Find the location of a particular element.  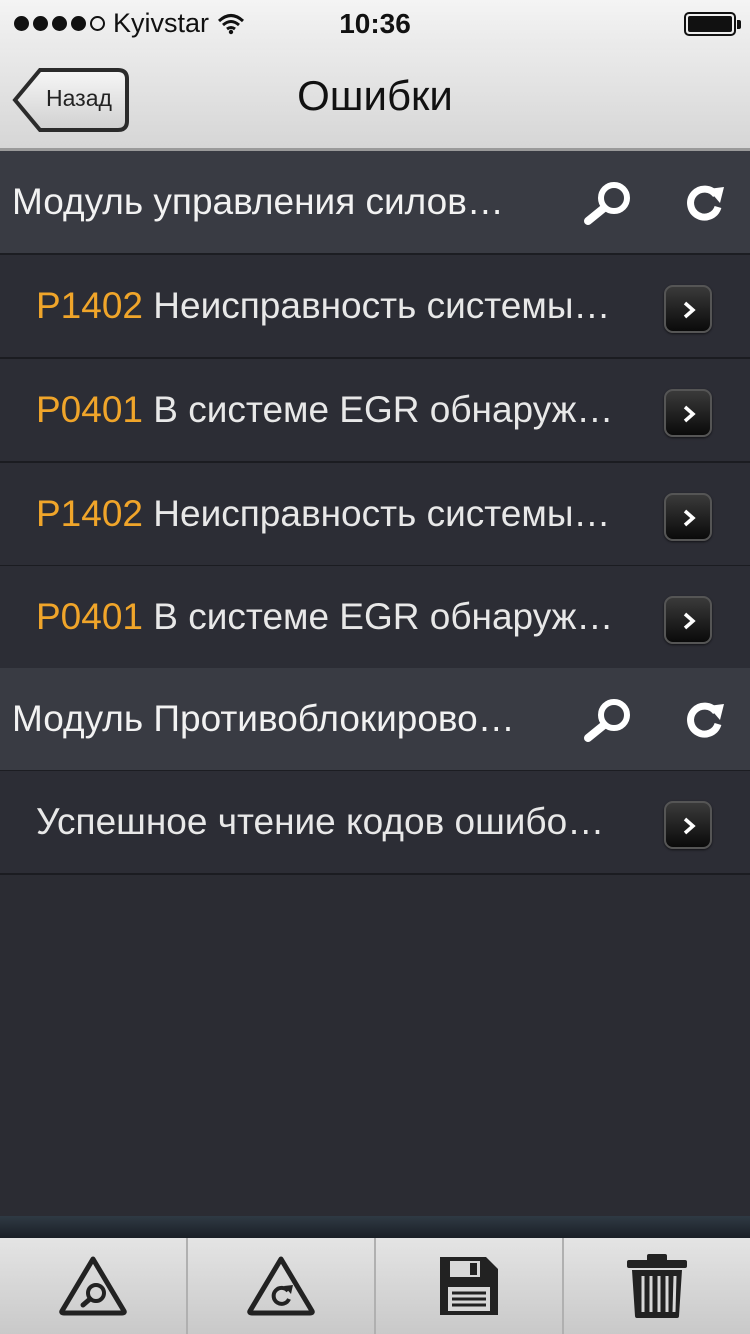

trash-icon is located at coordinates (657, 1286).